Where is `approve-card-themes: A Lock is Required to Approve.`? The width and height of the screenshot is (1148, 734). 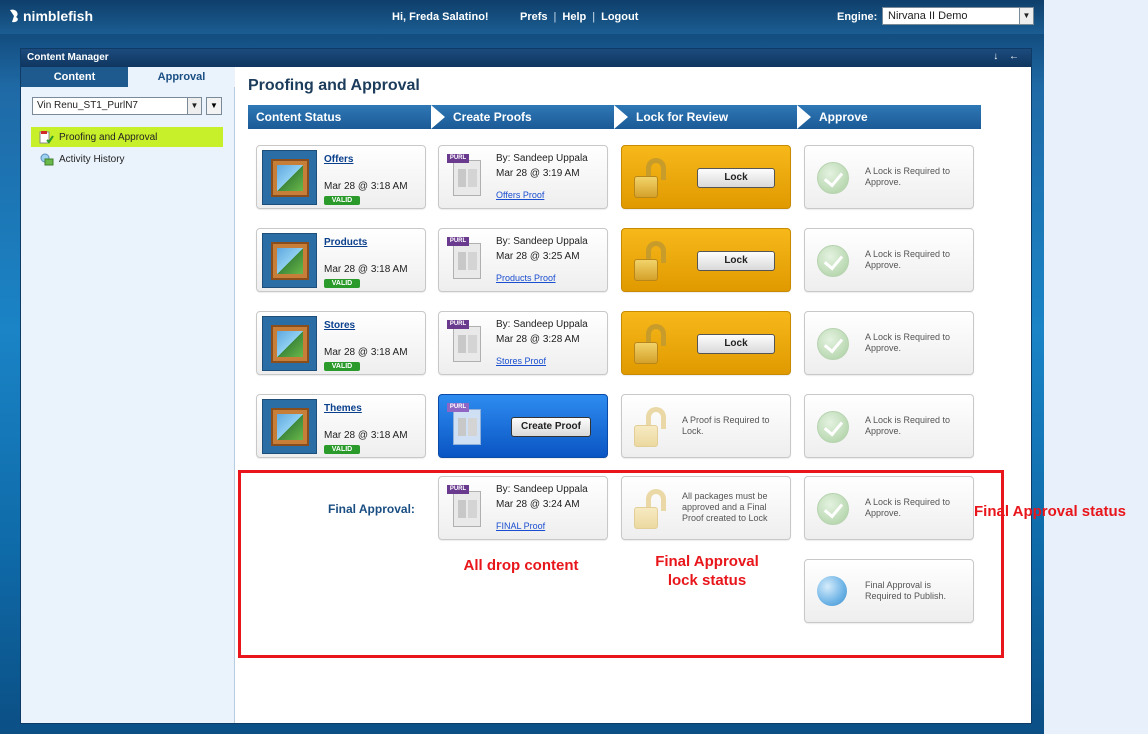 approve-card-themes: A Lock is Required to Approve. is located at coordinates (889, 426).